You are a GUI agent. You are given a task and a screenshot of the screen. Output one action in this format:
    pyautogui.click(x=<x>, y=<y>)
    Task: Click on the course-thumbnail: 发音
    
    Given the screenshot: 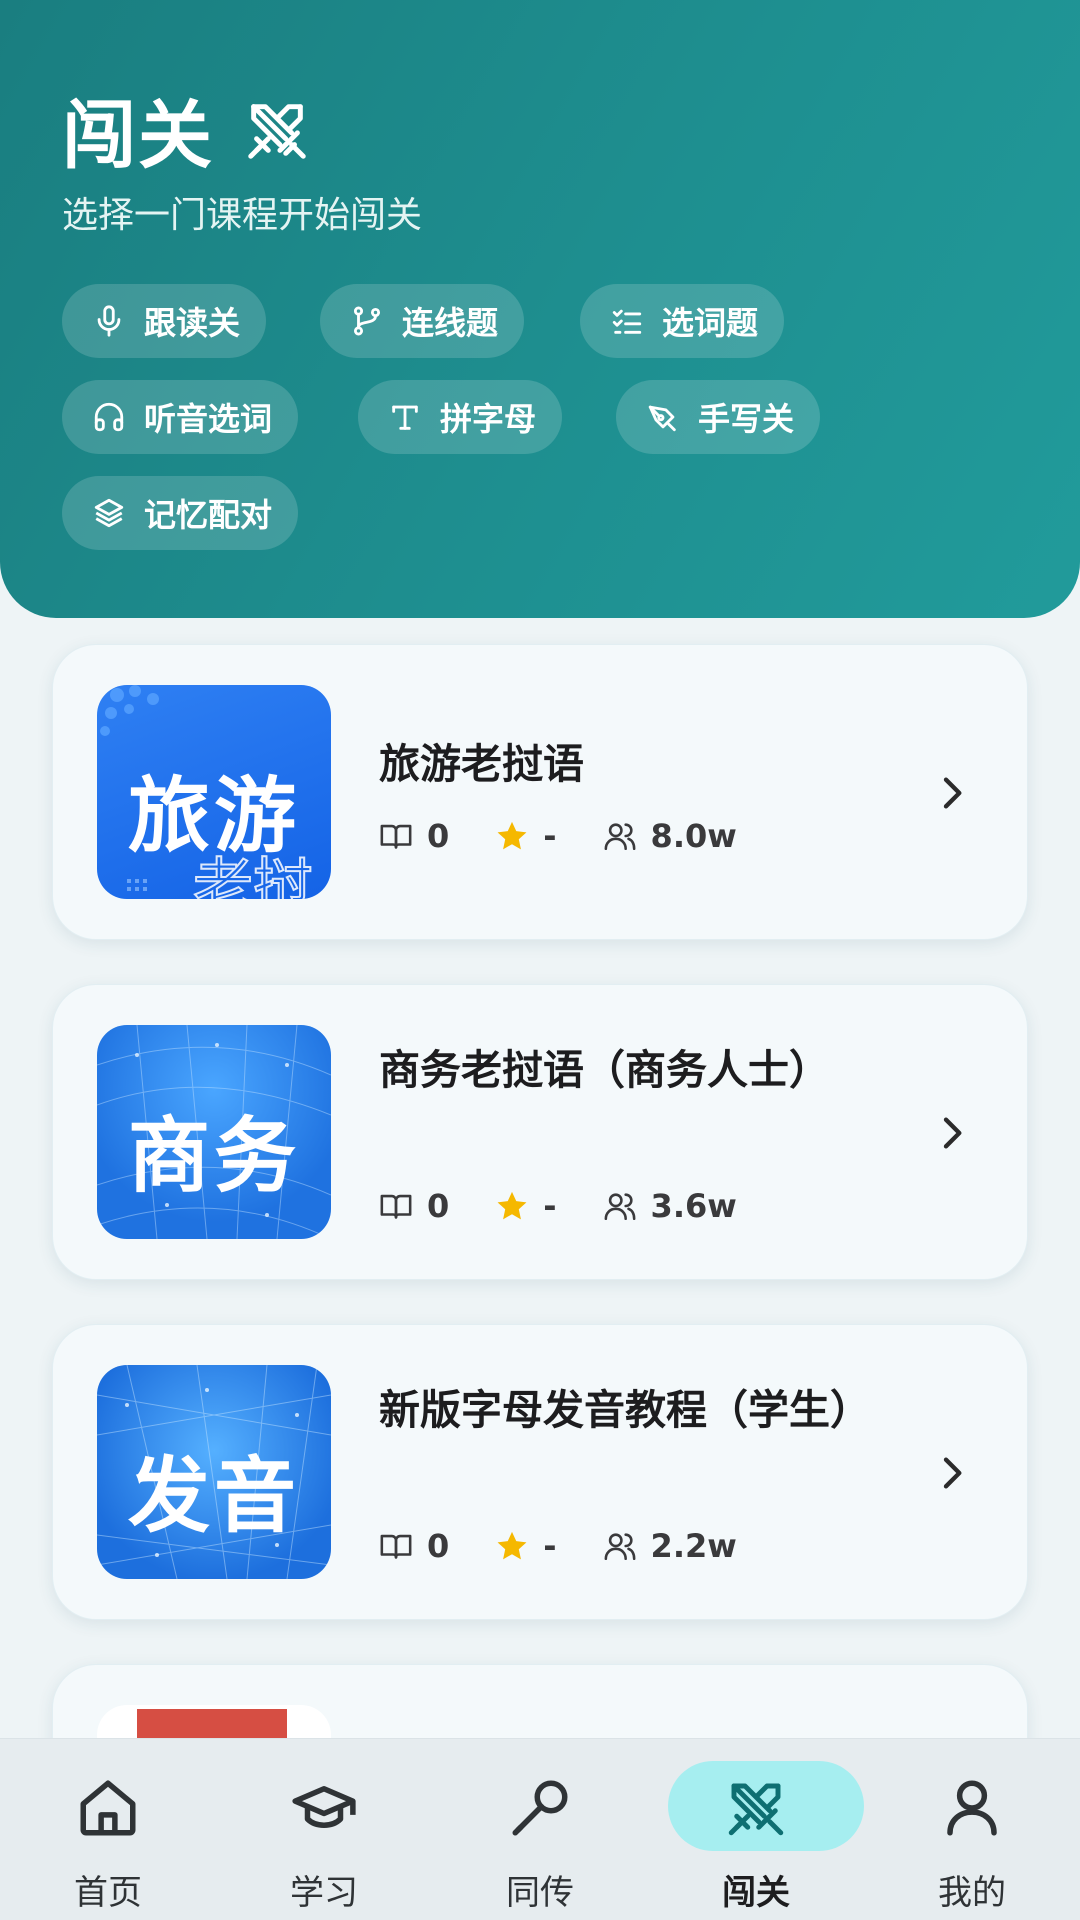 What is the action you would take?
    pyautogui.click(x=214, y=1472)
    